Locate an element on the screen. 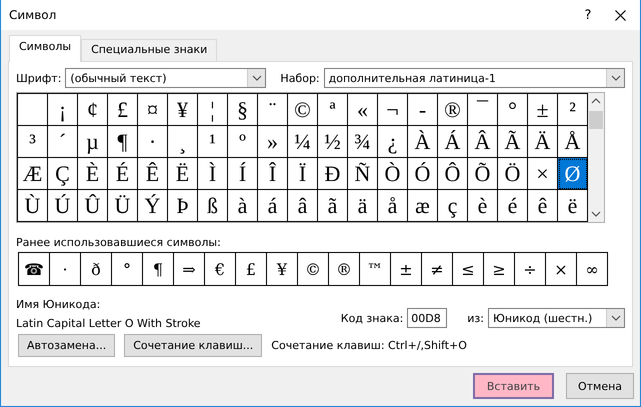  symbol-cell: á is located at coordinates (273, 206).